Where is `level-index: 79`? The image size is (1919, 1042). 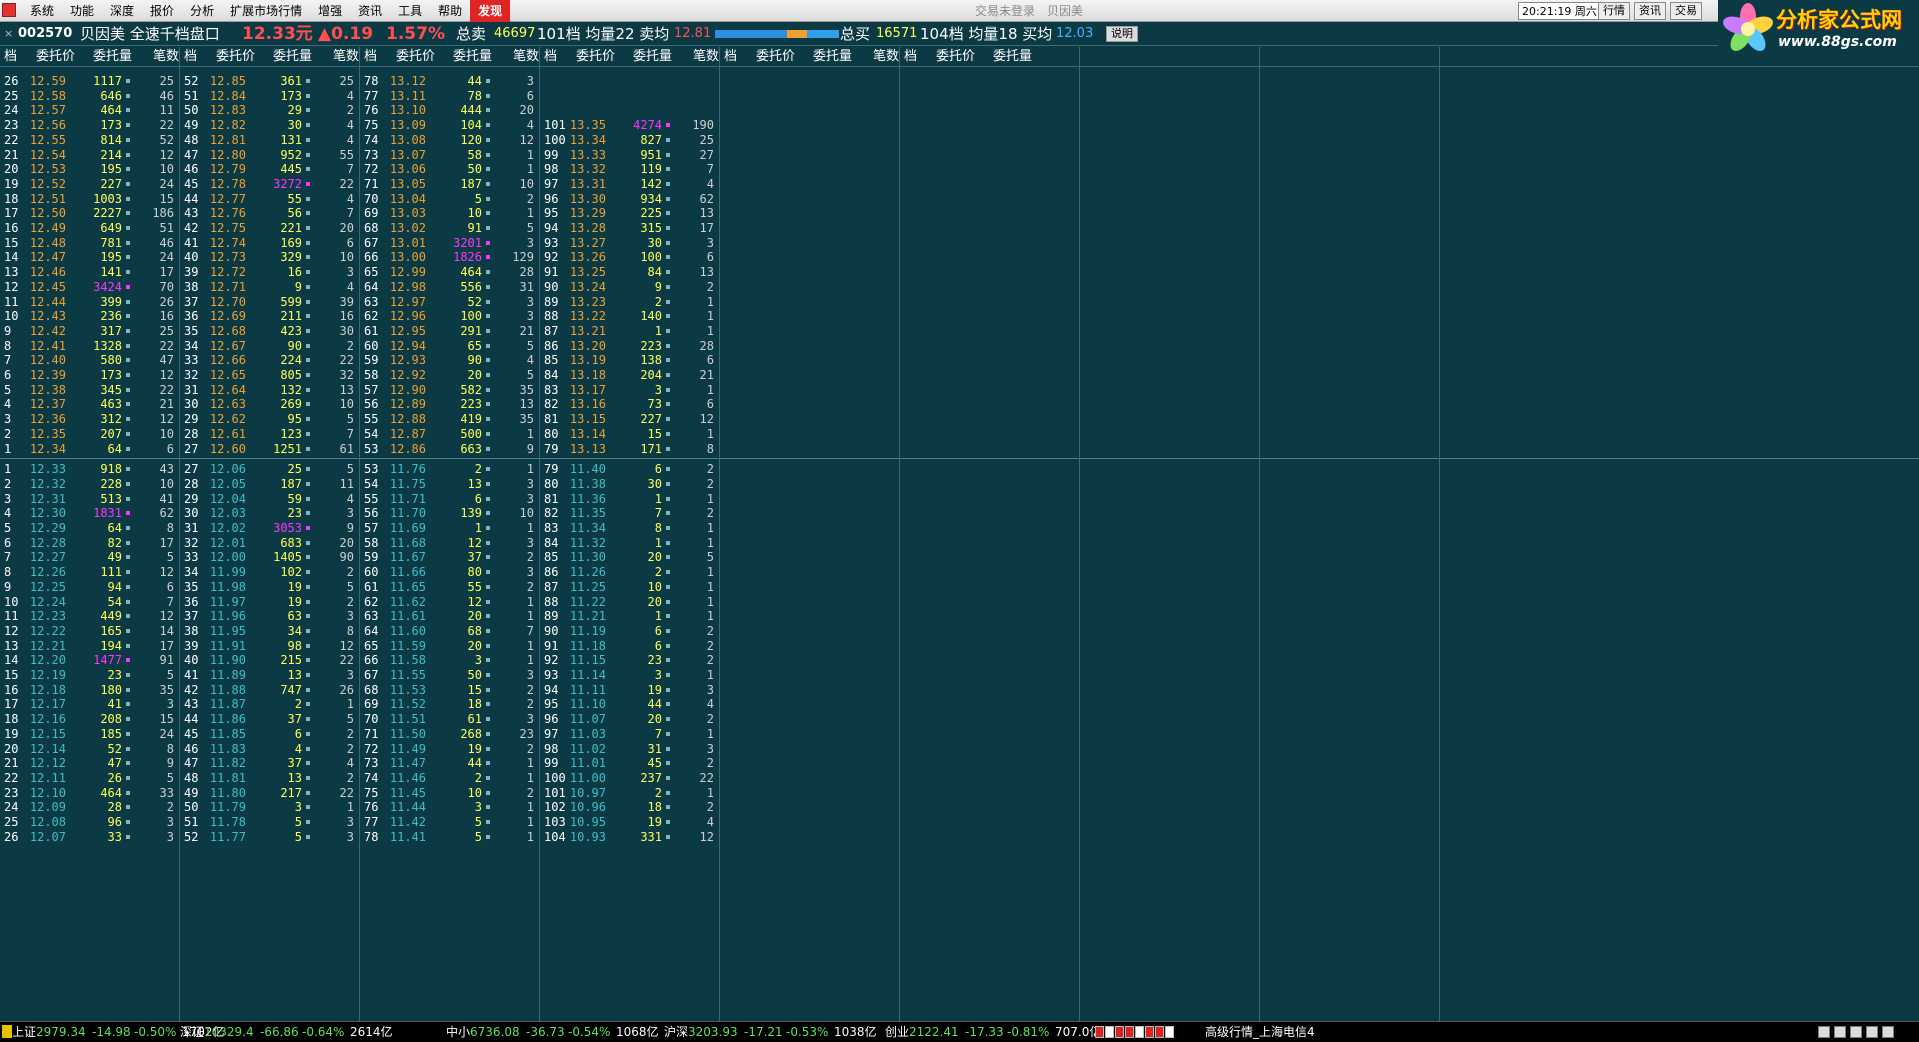 level-index: 79 is located at coordinates (551, 449).